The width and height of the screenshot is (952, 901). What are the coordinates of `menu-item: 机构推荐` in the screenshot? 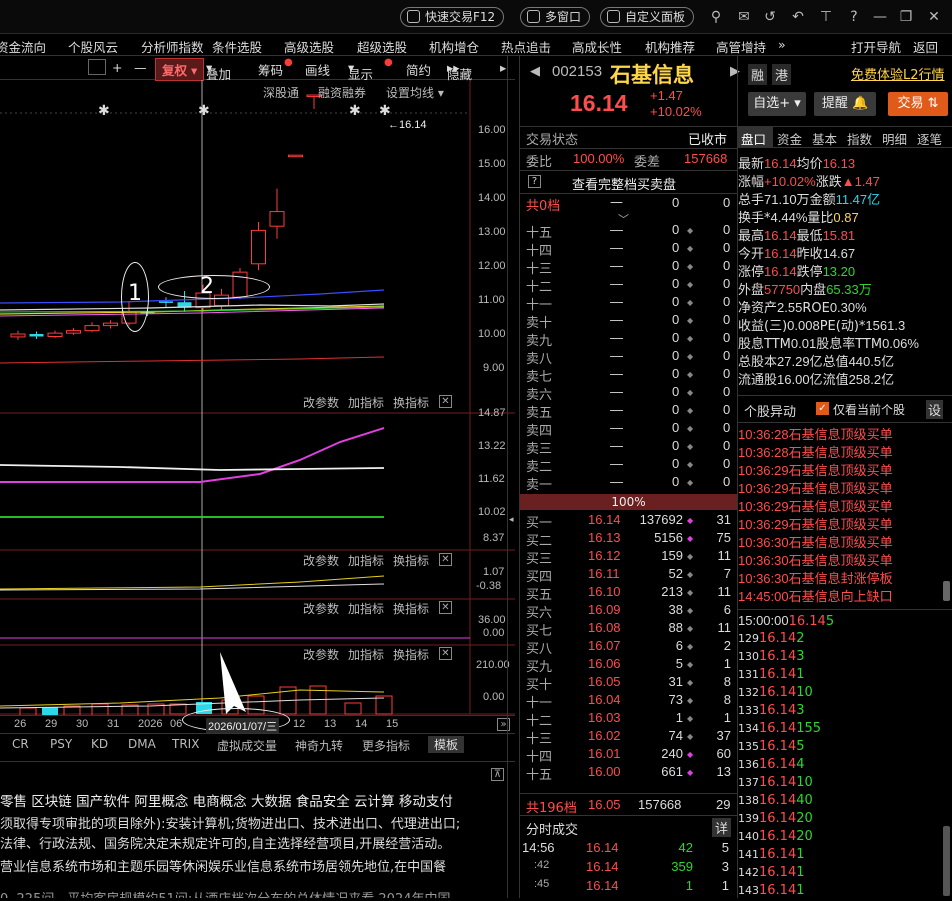 It's located at (670, 46).